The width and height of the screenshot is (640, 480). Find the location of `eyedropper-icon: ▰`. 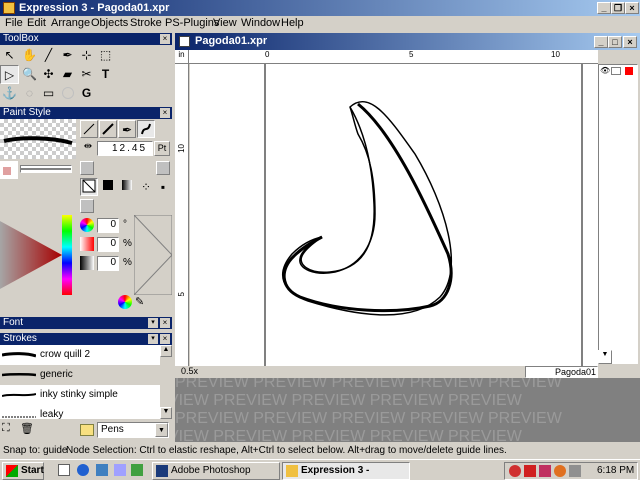

eyedropper-icon: ▰ is located at coordinates (67, 74).